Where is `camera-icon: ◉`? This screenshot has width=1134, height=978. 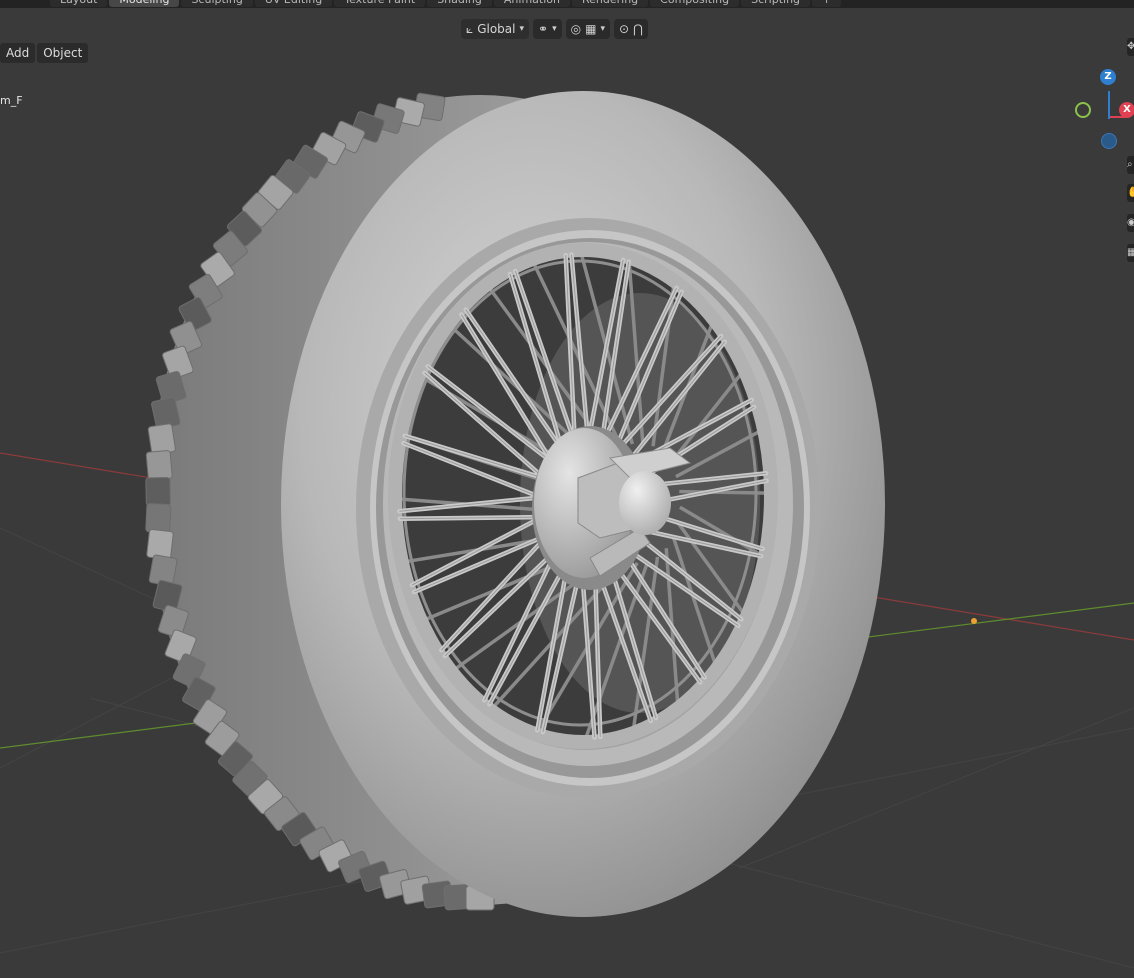 camera-icon: ◉ is located at coordinates (1130, 223).